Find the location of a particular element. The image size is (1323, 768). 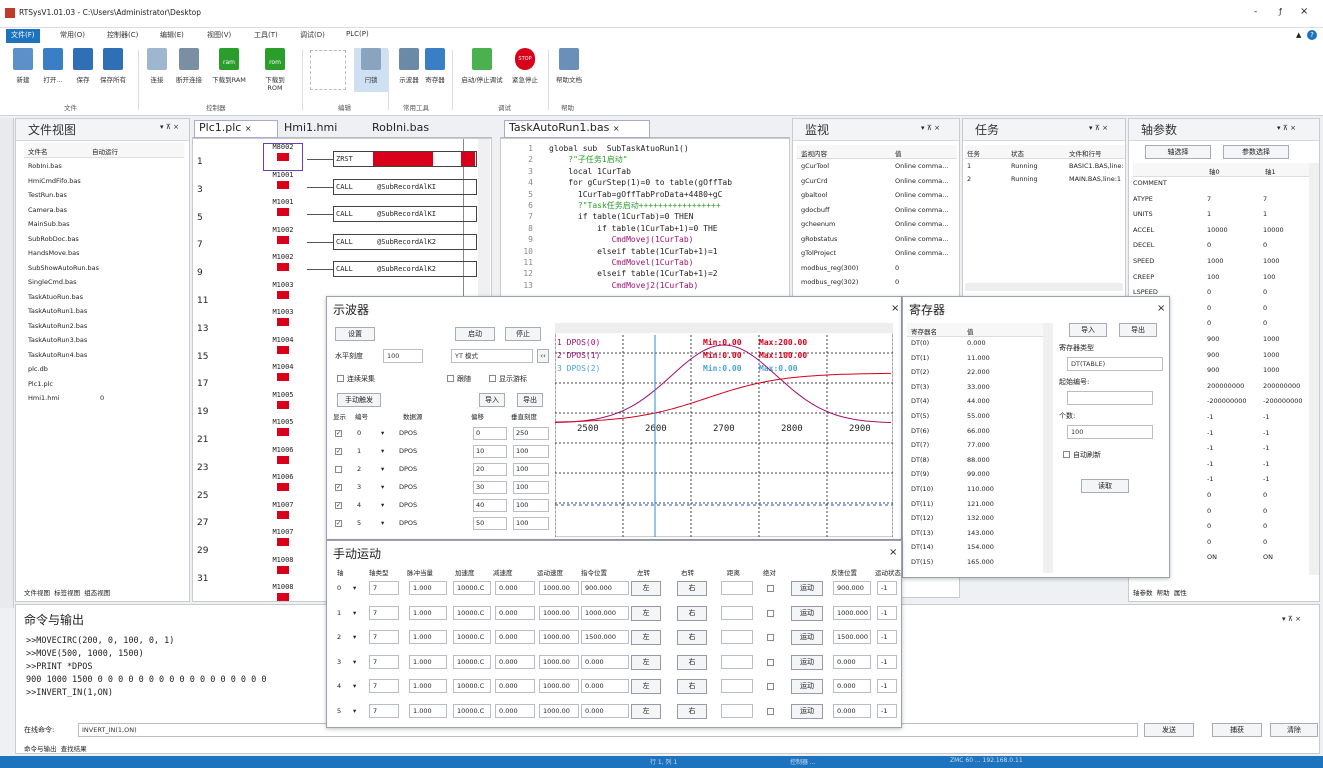

axis-type-dropdown-icon: ▾ is located at coordinates (354, 613).